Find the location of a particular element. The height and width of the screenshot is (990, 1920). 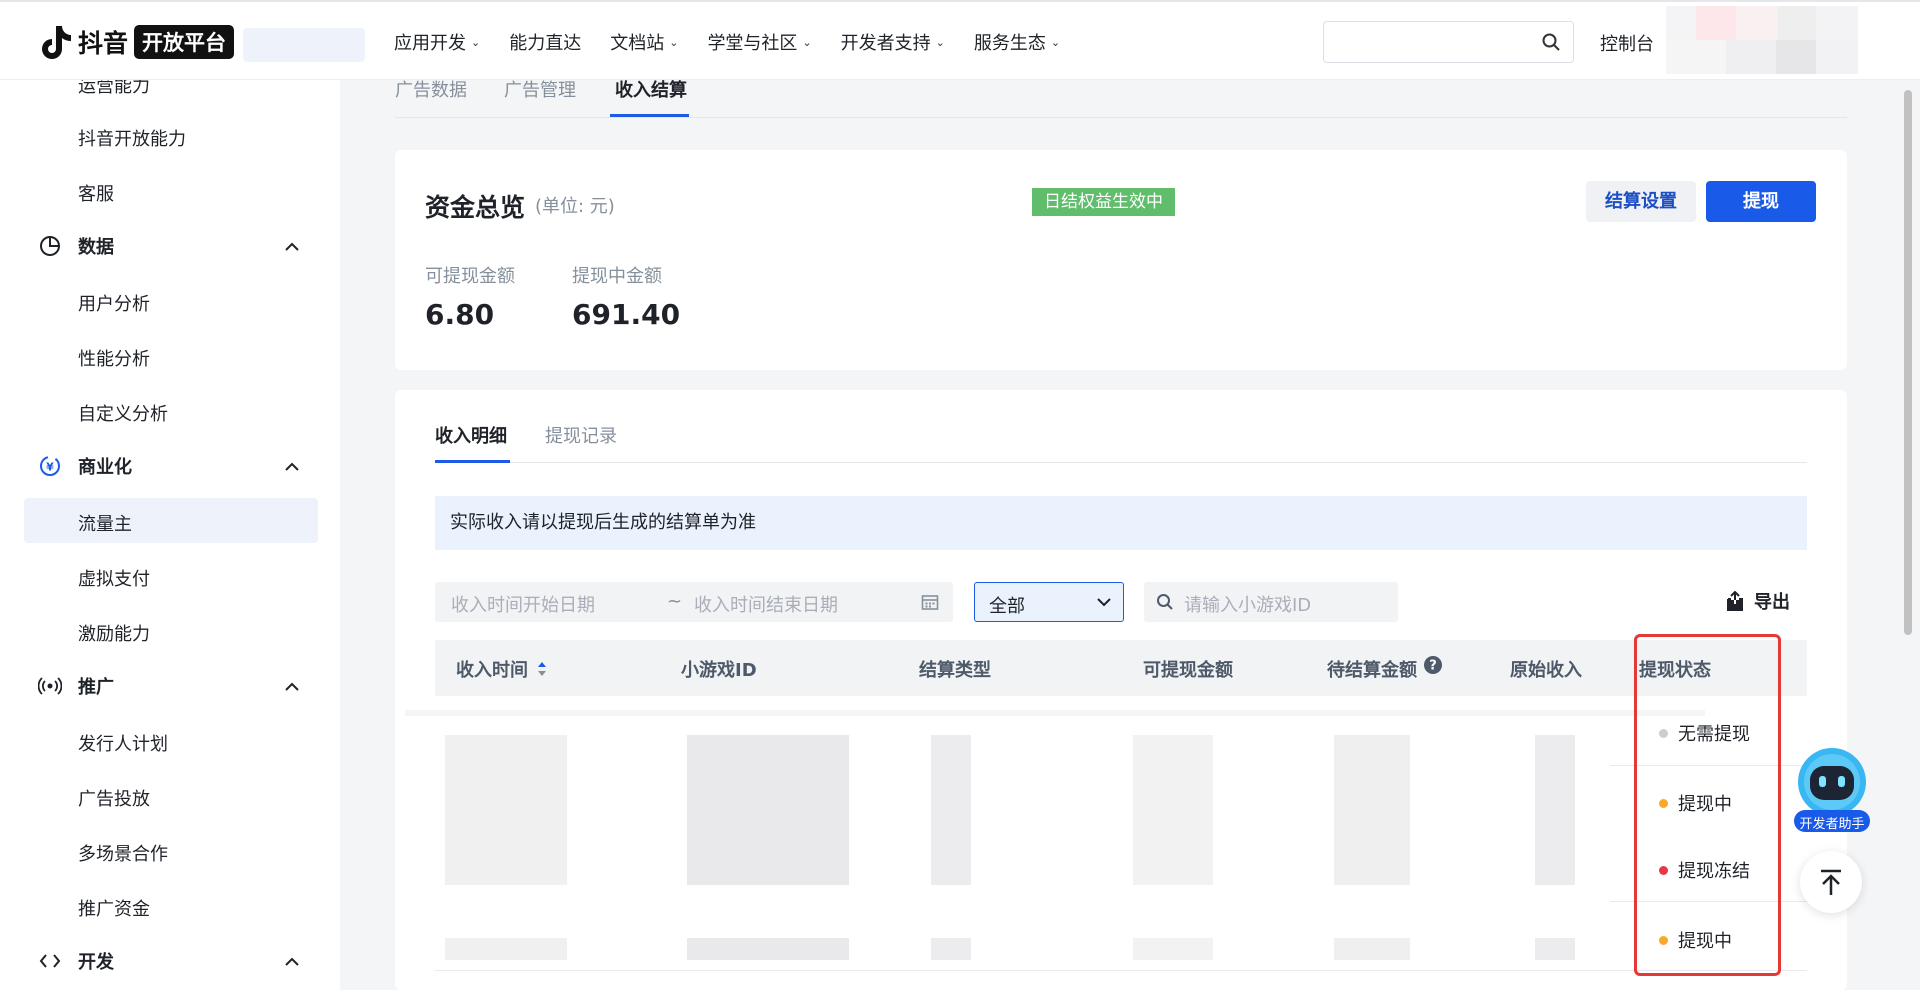

sidebar-item-ad-delivery: 广告投放 is located at coordinates (114, 798).